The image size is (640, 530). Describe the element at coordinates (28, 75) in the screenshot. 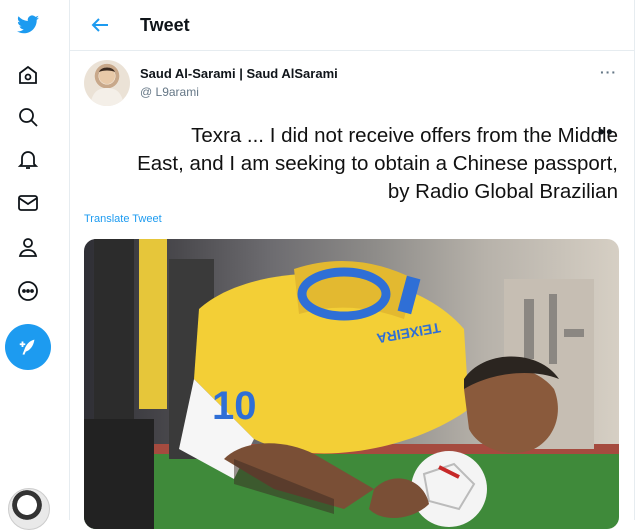

I see `home-icon` at that location.